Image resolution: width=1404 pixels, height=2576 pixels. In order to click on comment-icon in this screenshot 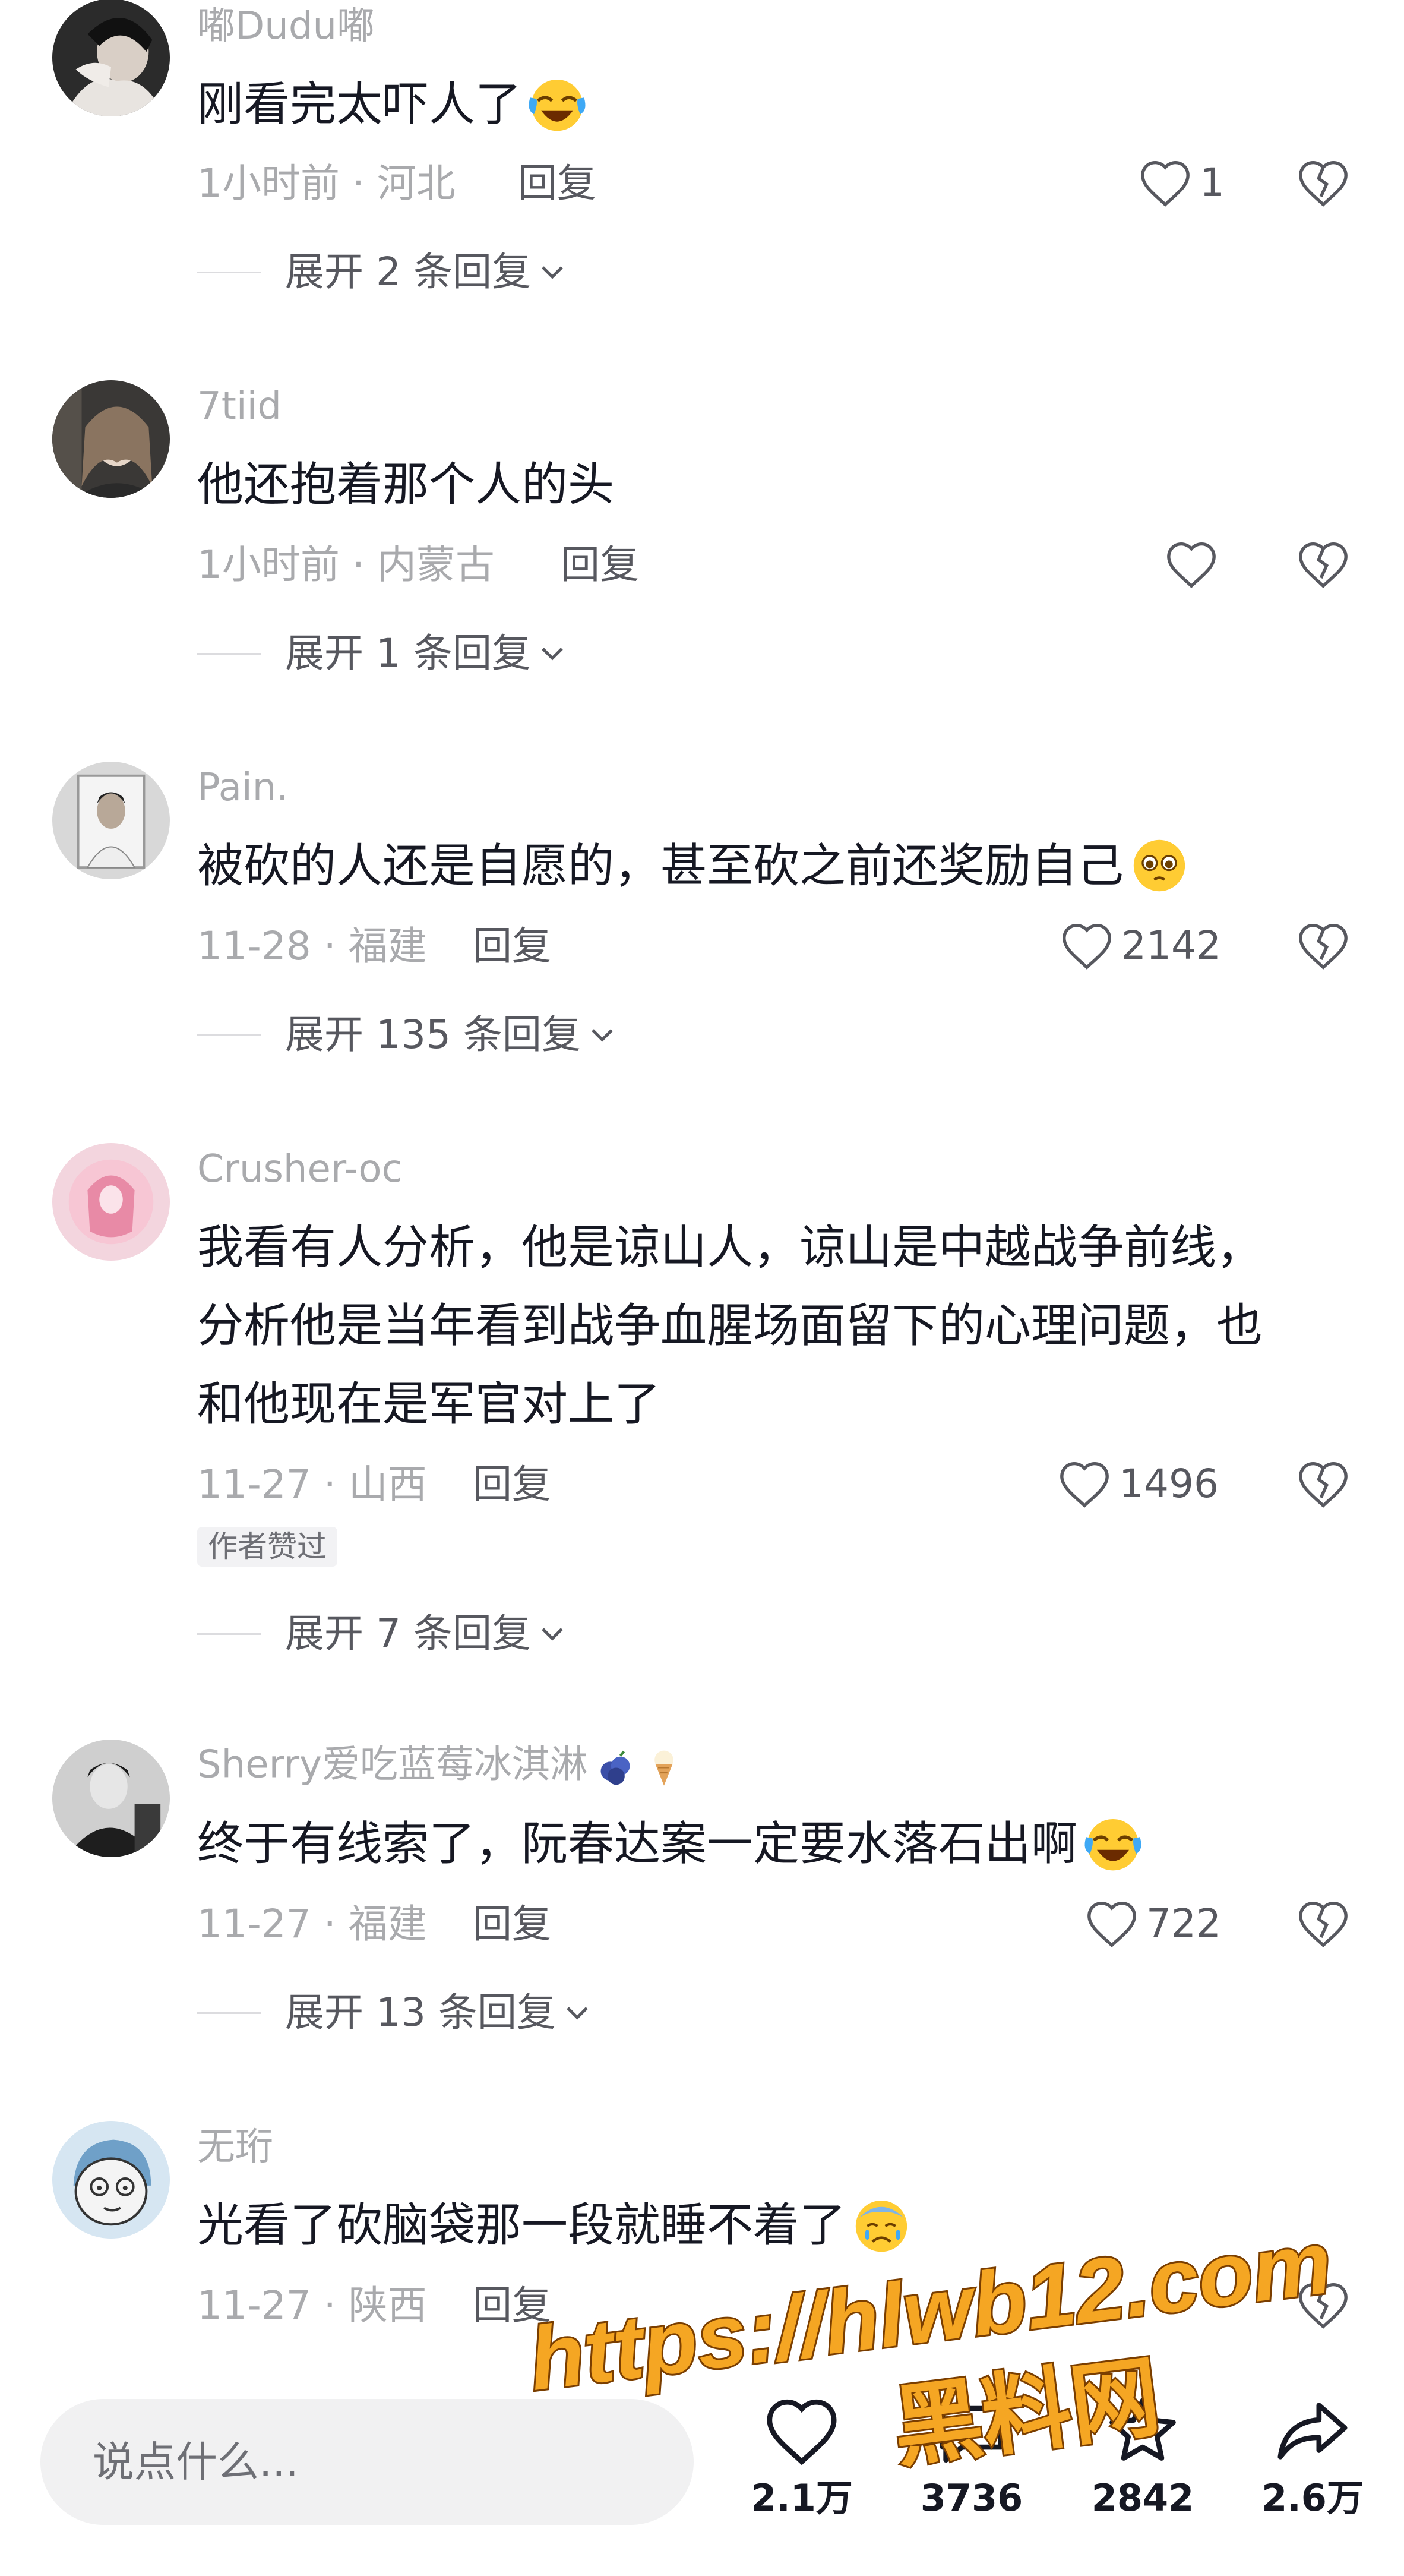, I will do `click(972, 2434)`.